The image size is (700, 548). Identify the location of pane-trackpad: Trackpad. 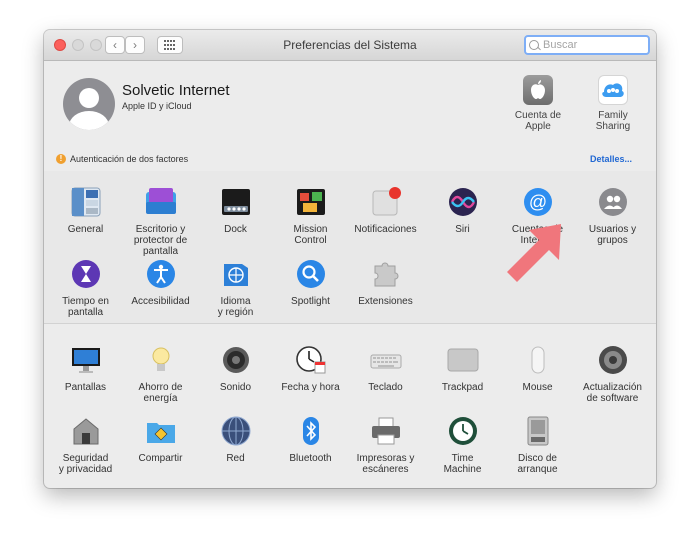
(462, 368).